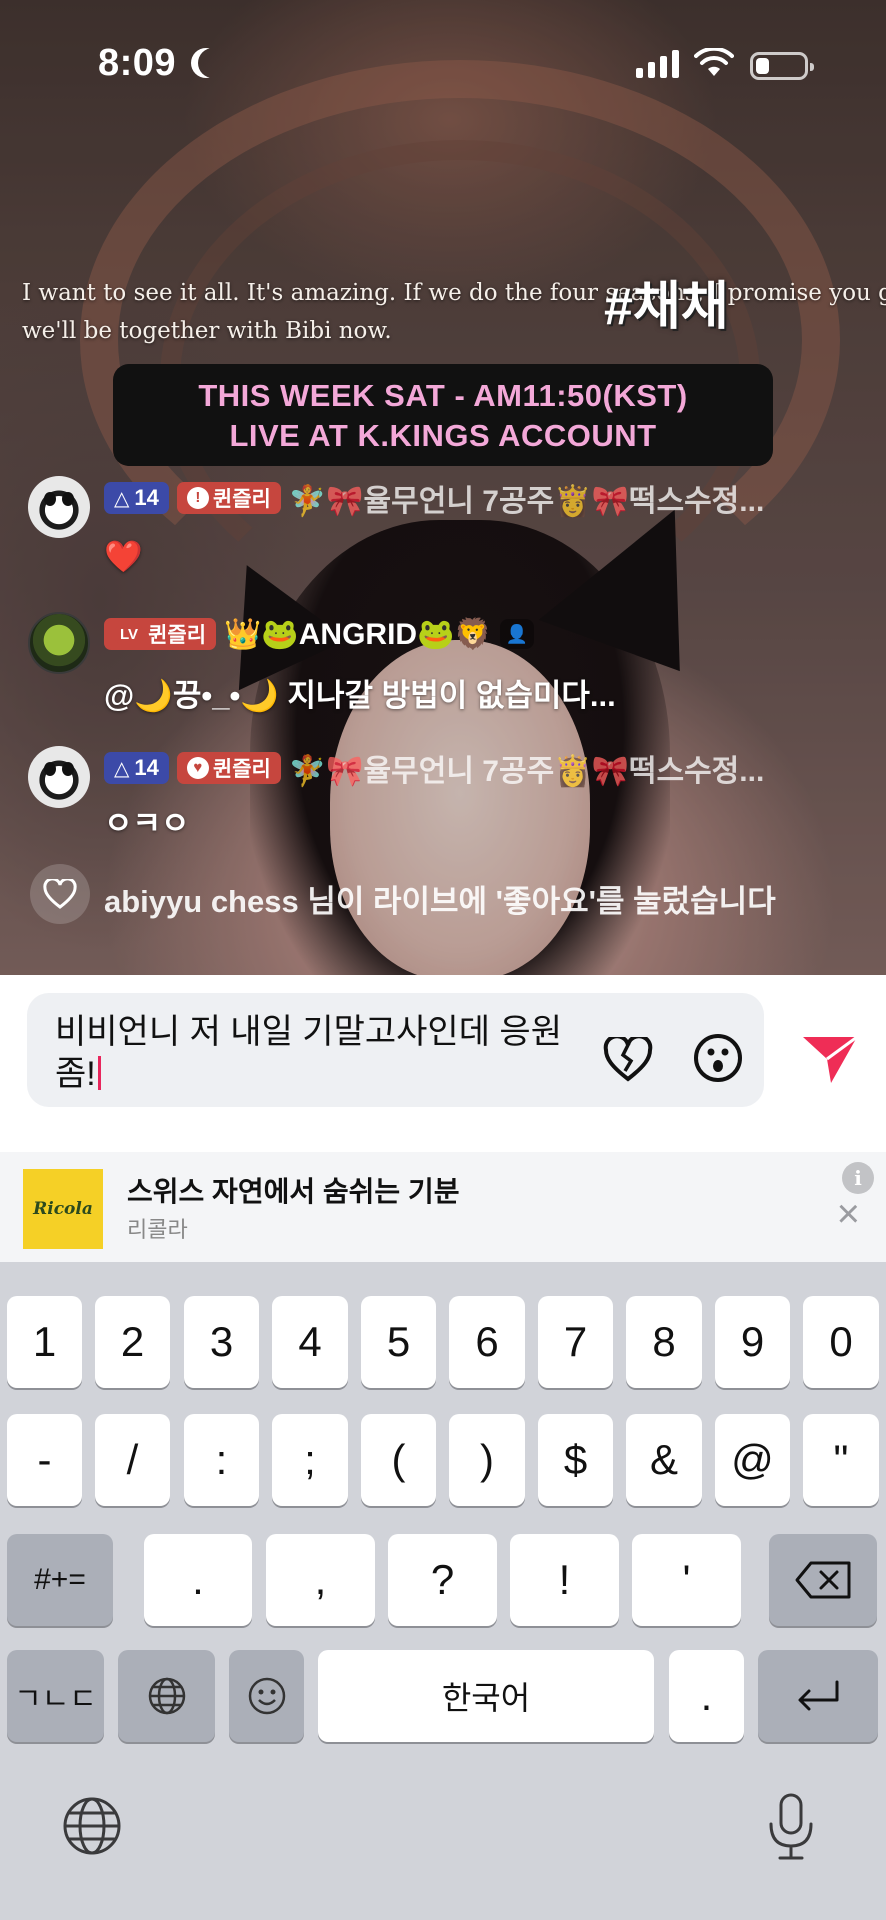 The image size is (886, 1920). Describe the element at coordinates (575, 1460) in the screenshot. I see `key: $` at that location.